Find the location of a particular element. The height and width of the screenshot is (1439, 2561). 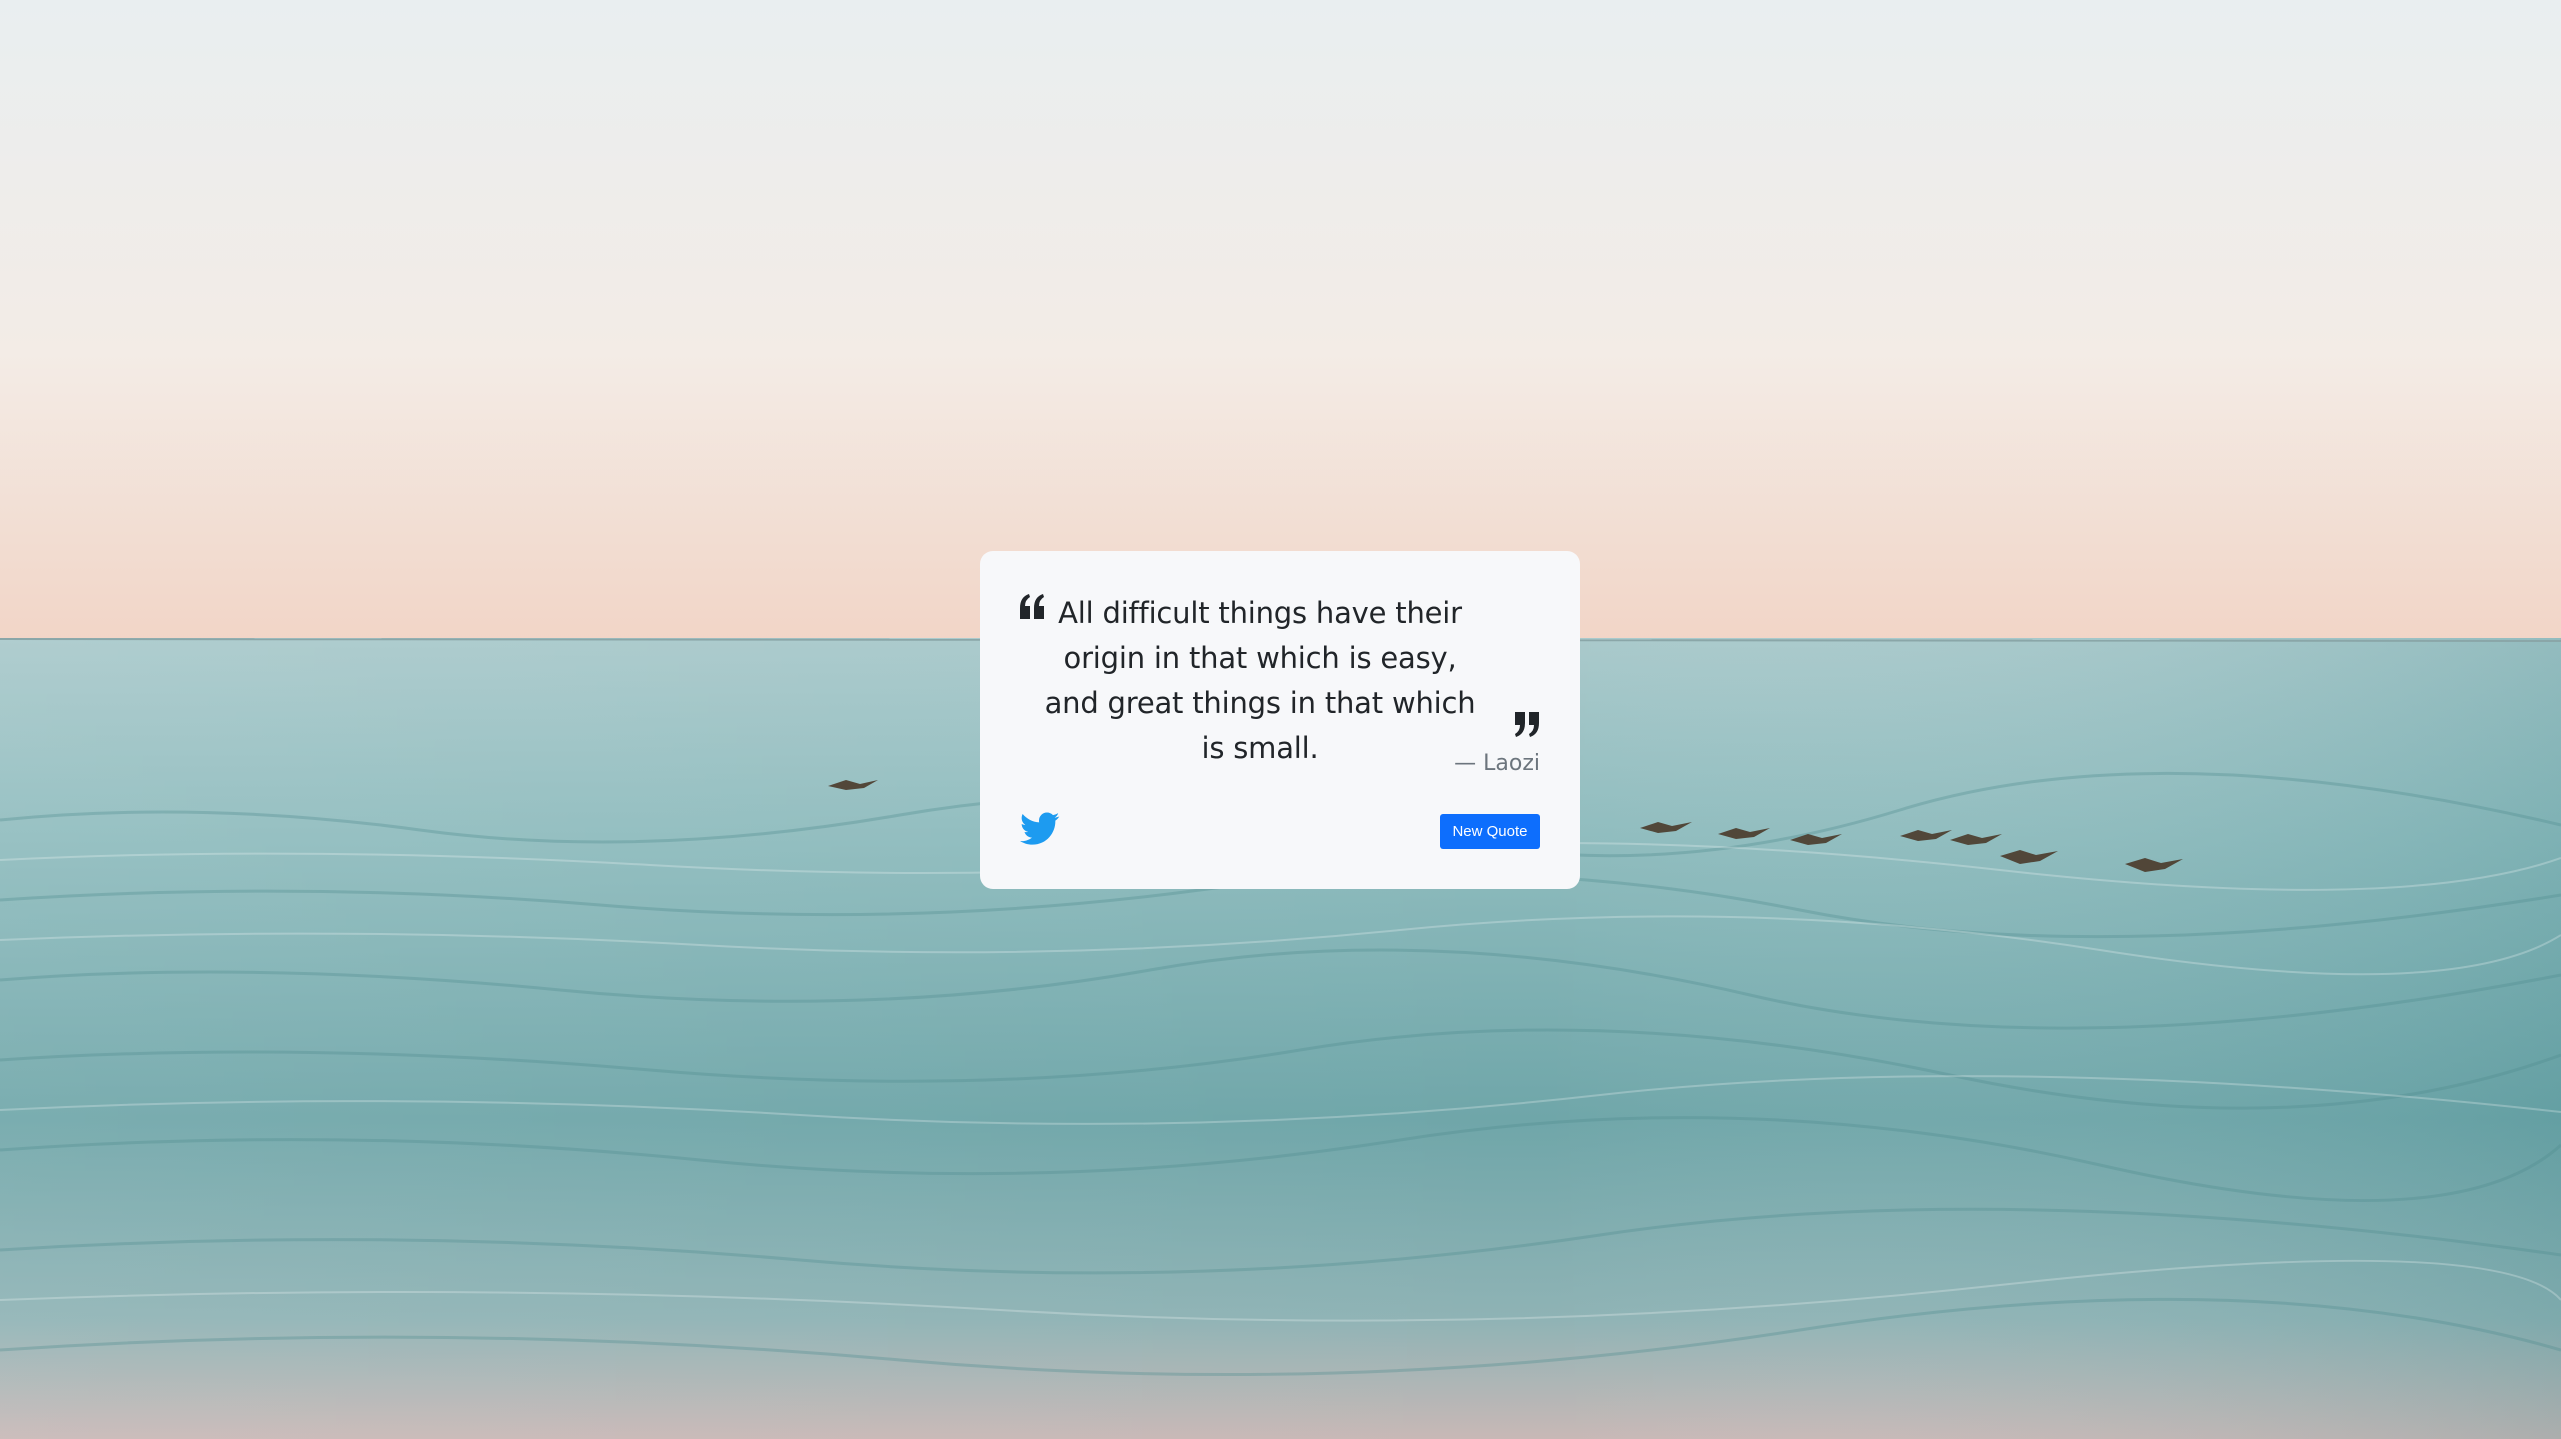

quote-author: — Laozi is located at coordinates (1497, 763).